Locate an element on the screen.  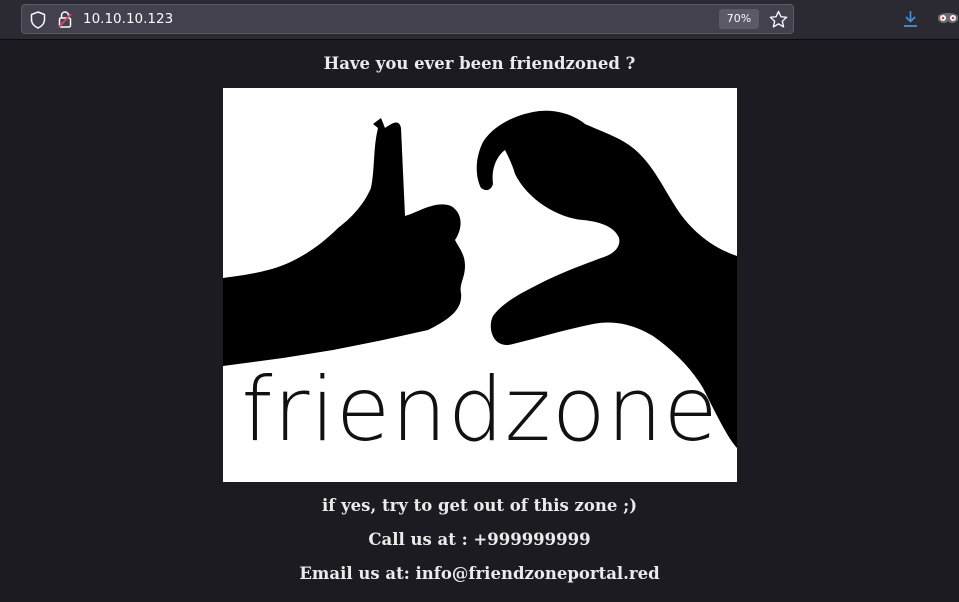
download-icon is located at coordinates (910, 19).